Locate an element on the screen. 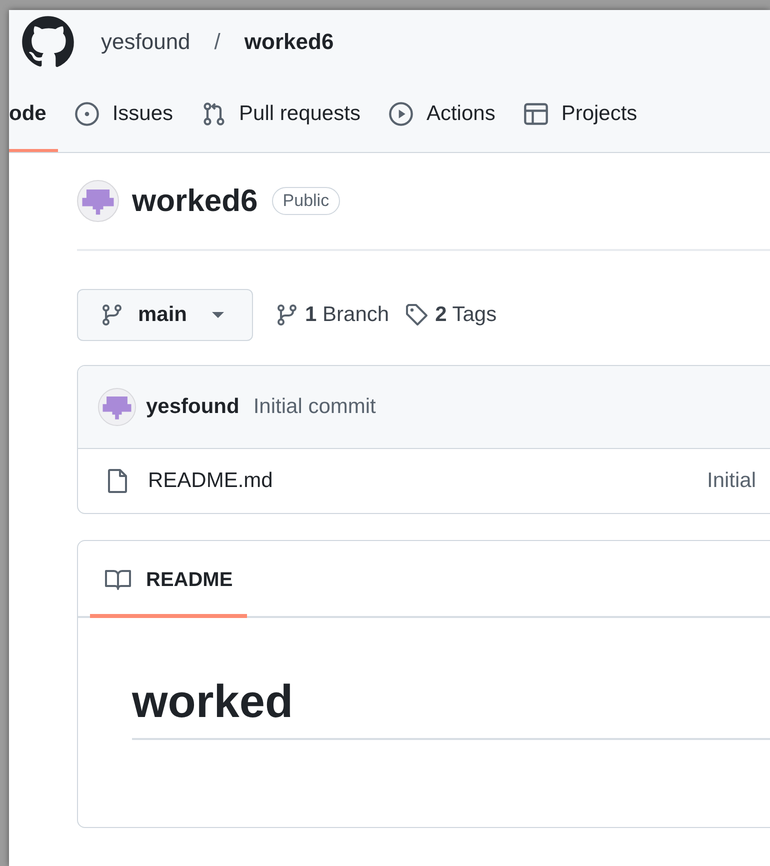  play-icon is located at coordinates (401, 113).